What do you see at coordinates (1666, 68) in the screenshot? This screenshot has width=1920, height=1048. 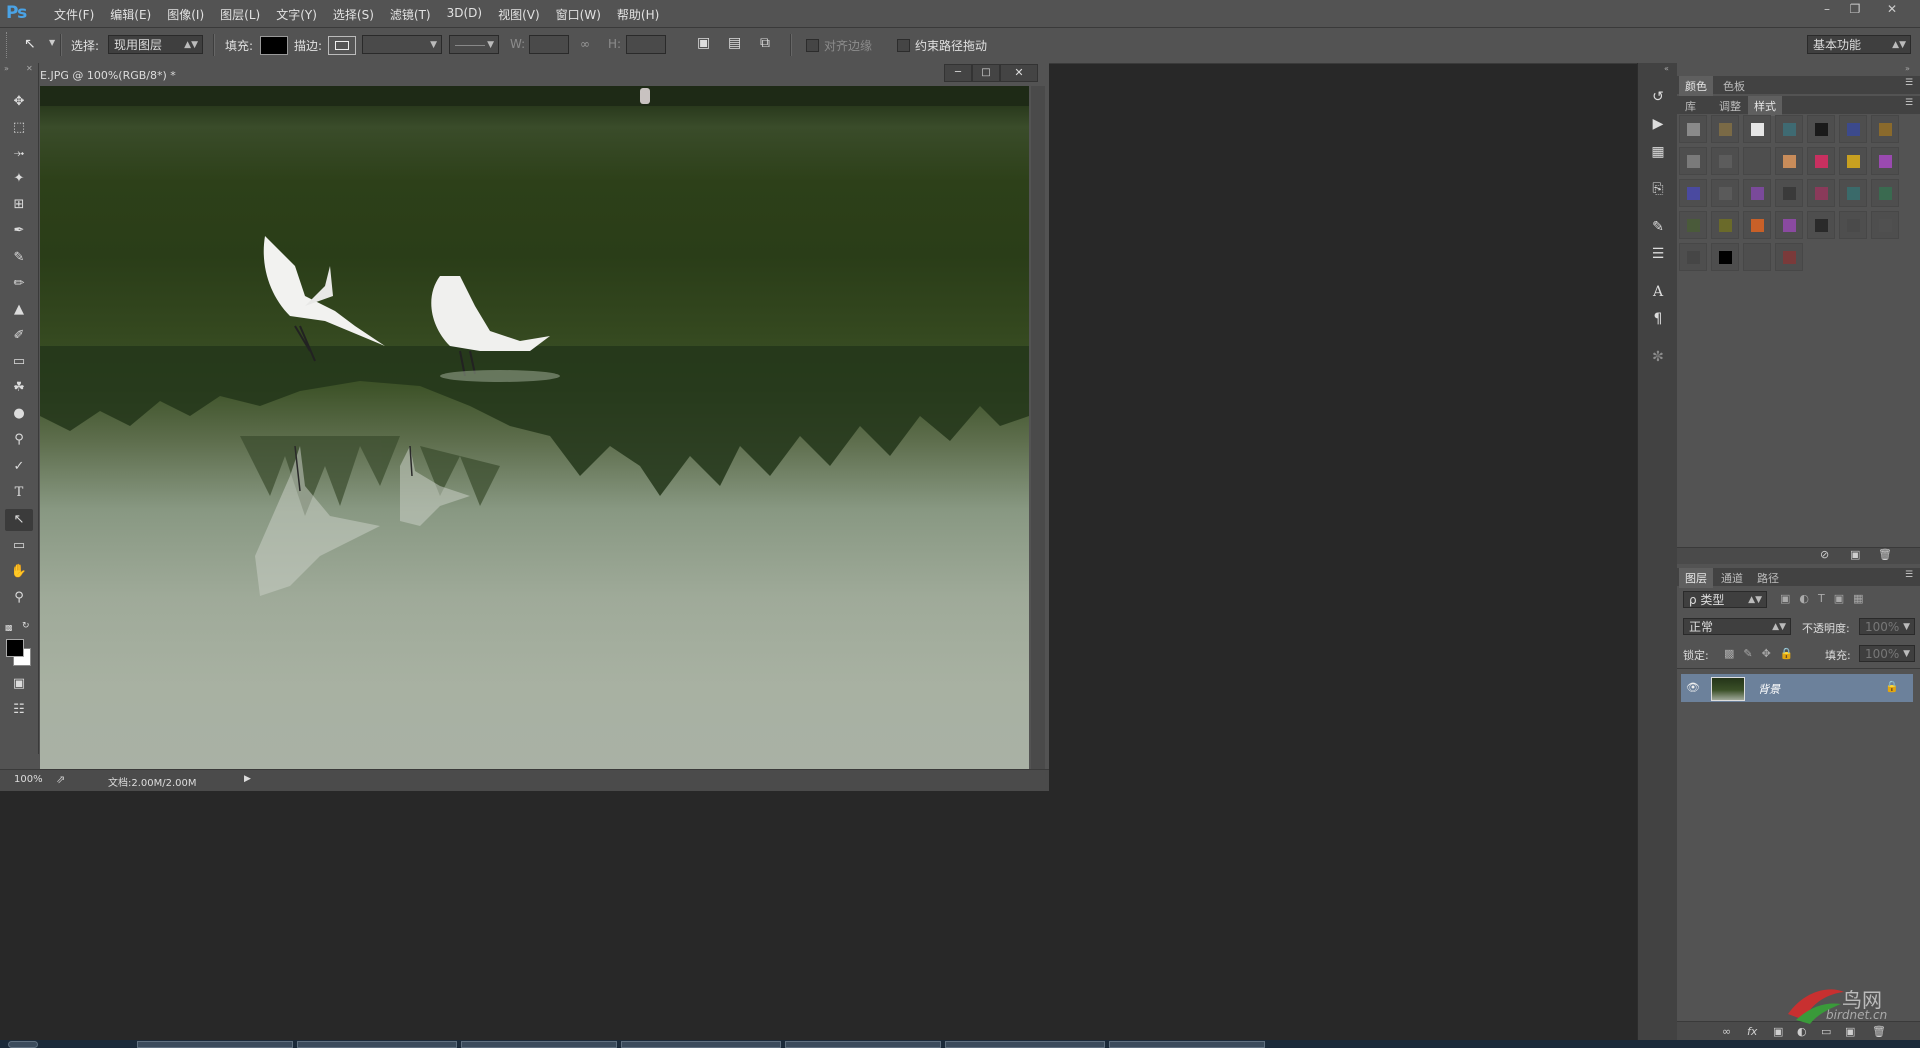 I see `collapse-dock-icon: «` at bounding box center [1666, 68].